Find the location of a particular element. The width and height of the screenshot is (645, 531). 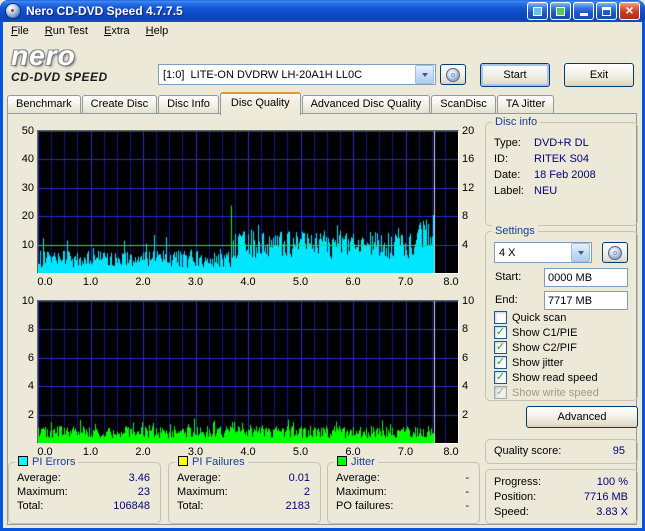

jitter-row-maximum: Maximum: - is located at coordinates (402, 493).